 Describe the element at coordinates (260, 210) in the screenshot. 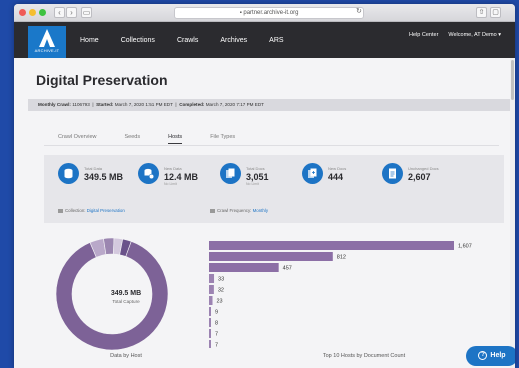

I see `frequency-link: Monthly` at that location.